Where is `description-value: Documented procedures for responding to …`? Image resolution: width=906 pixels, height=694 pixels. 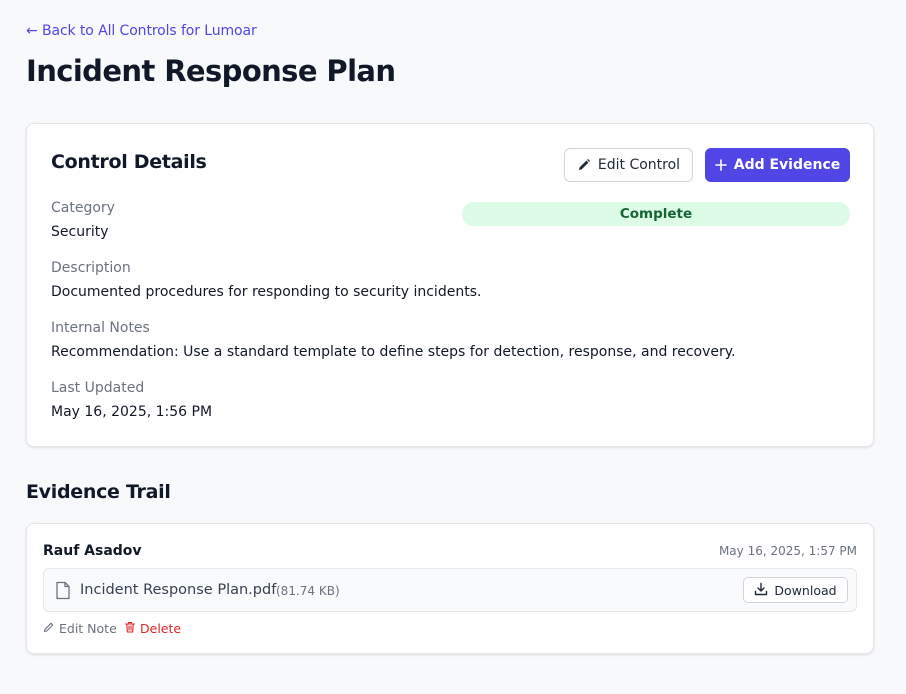 description-value: Documented procedures for responding to … is located at coordinates (266, 292).